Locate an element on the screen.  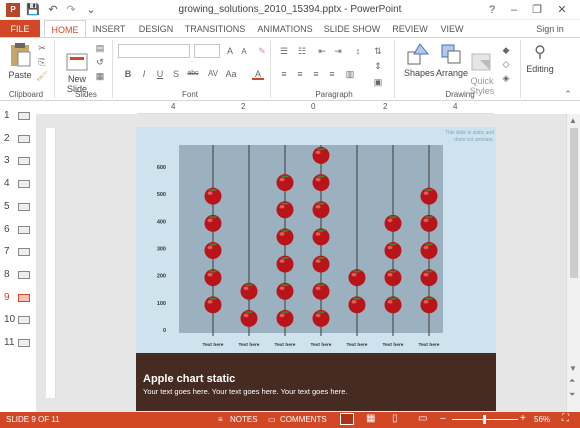
minimize-button: – is located at coordinates (514, 10).